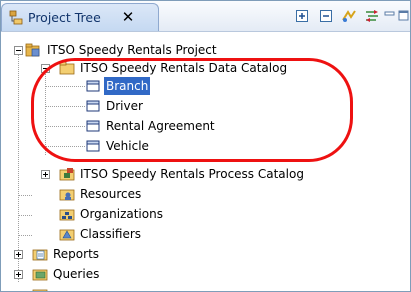  I want to click on view-tab-bar: Project Tree ✕, so click(205, 16).